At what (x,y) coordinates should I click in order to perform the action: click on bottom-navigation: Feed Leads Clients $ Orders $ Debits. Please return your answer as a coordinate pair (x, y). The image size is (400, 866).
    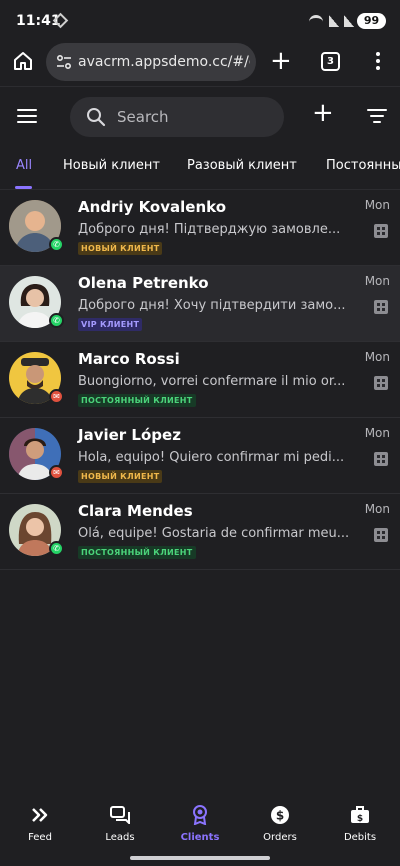
    Looking at the image, I should click on (200, 826).